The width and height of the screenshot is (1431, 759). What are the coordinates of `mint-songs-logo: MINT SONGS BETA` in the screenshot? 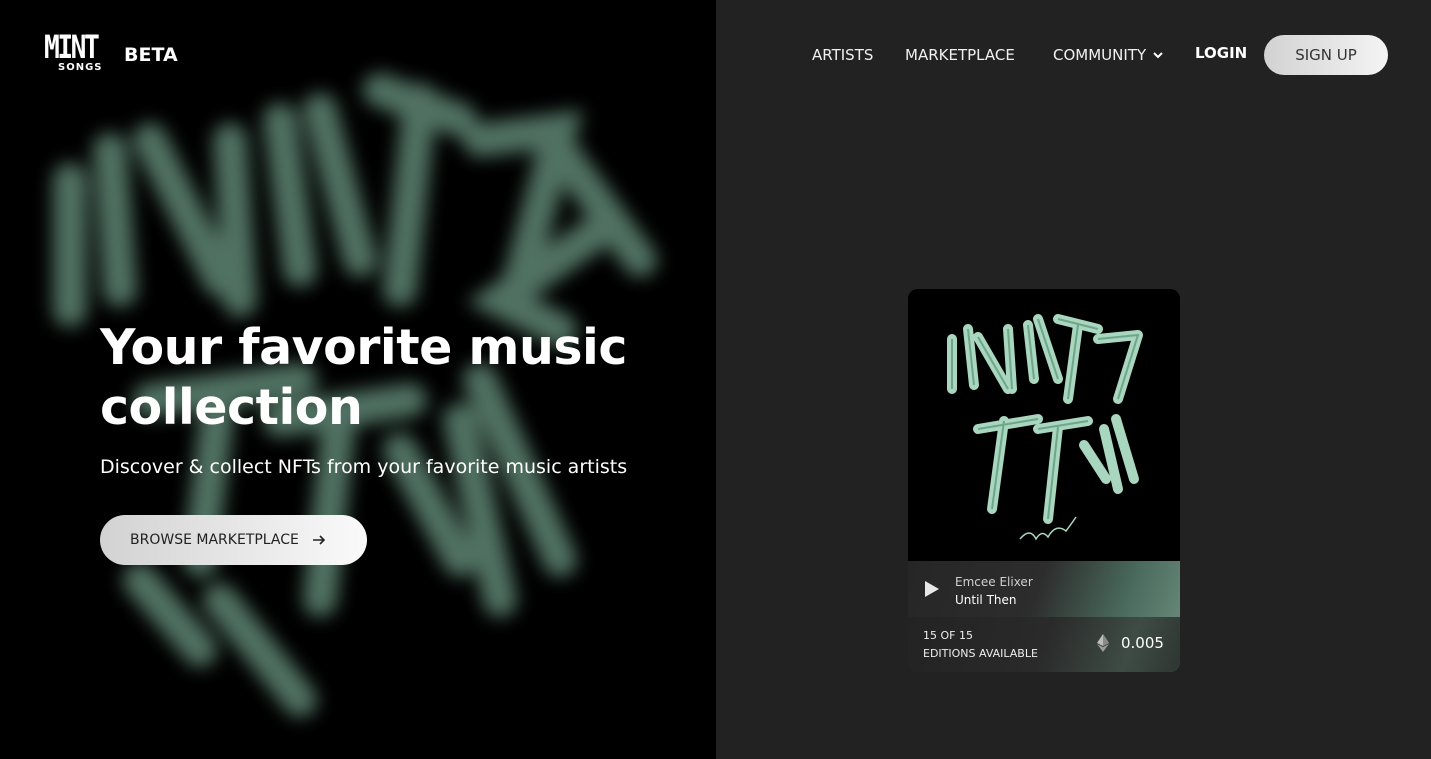 It's located at (119, 52).